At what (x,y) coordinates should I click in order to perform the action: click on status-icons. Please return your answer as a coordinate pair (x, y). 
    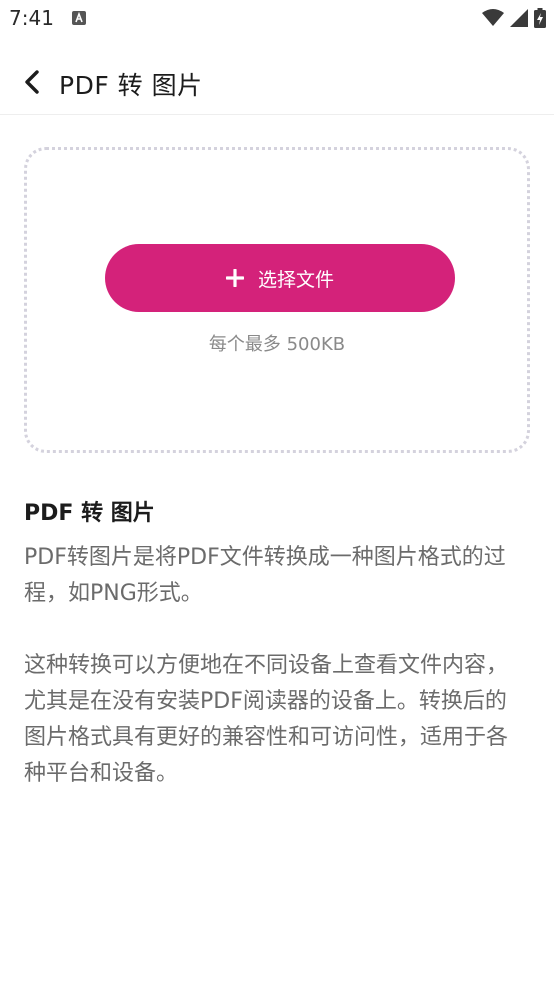
    Looking at the image, I should click on (514, 18).